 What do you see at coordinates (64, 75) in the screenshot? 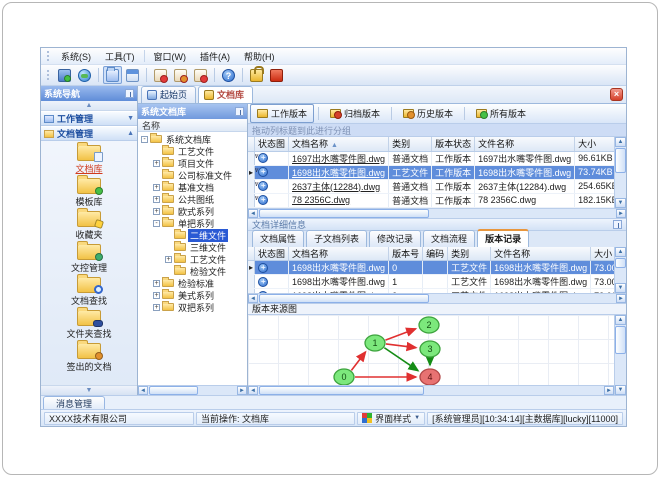
I see `workspace-button` at bounding box center [64, 75].